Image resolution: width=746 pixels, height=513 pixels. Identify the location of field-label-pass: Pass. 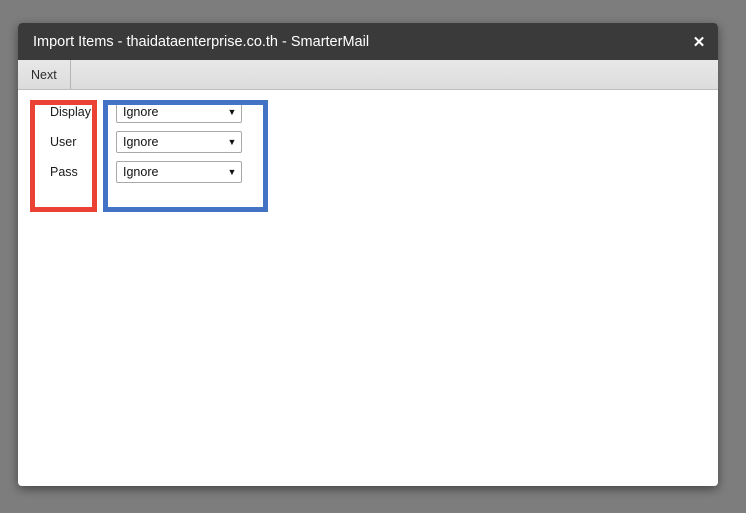
(64, 172).